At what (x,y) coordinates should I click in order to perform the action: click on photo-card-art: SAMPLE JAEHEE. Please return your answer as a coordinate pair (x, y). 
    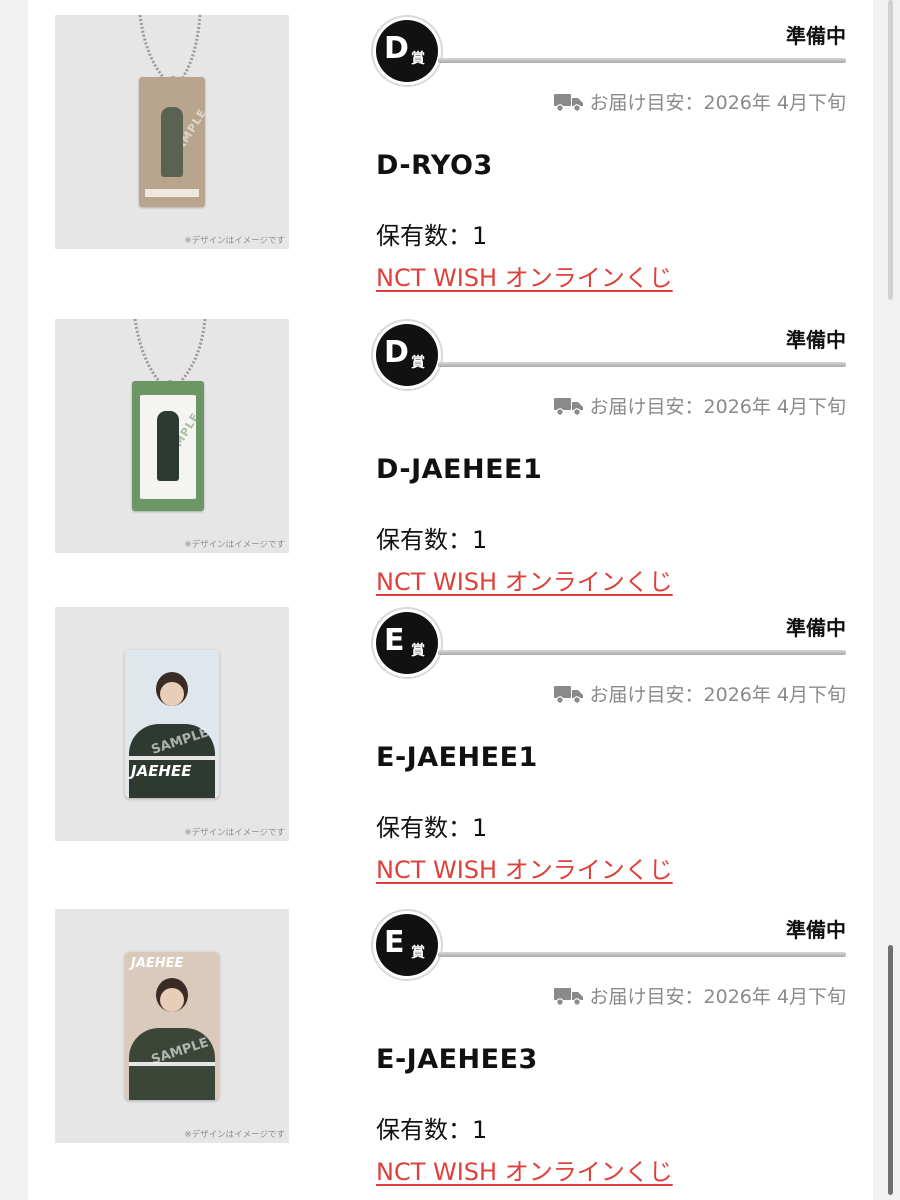
    Looking at the image, I should click on (172, 724).